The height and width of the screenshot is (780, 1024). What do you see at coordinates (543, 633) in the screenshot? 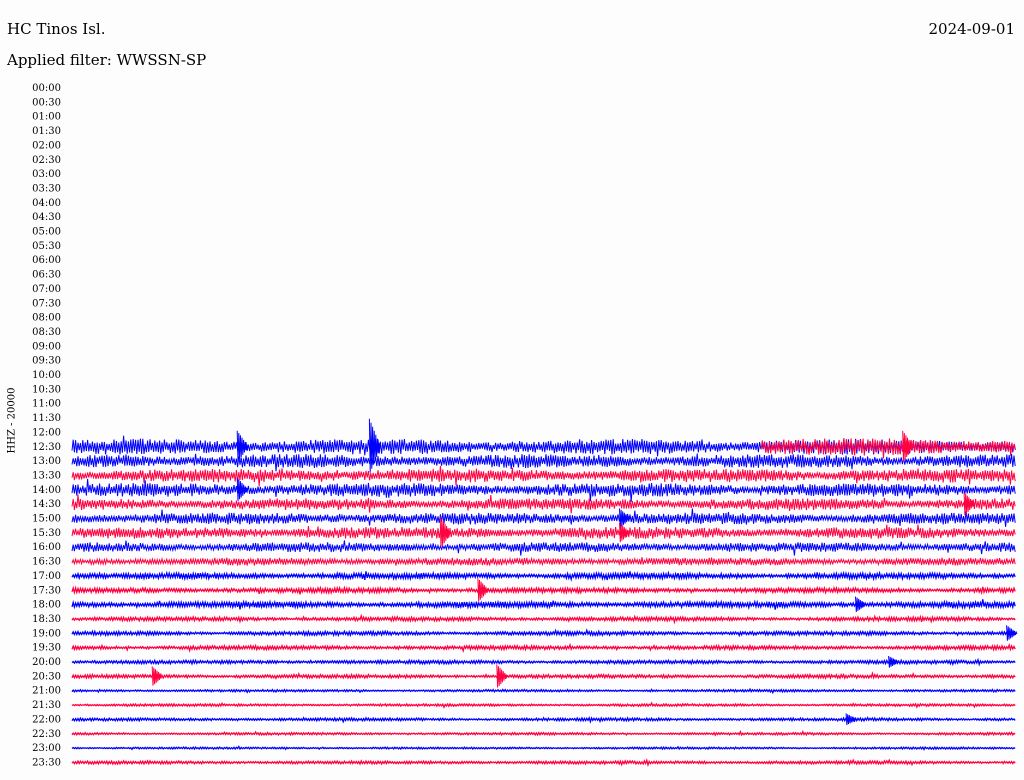
I see `trace-line-1900-blue` at bounding box center [543, 633].